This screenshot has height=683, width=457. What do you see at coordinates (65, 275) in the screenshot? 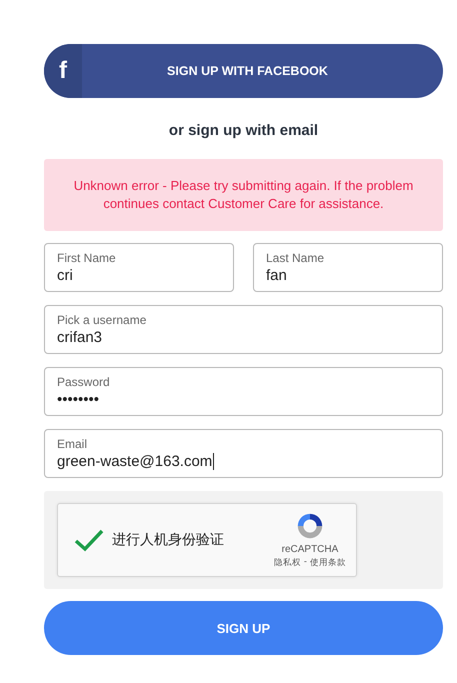
I see `field-value: cri` at bounding box center [65, 275].